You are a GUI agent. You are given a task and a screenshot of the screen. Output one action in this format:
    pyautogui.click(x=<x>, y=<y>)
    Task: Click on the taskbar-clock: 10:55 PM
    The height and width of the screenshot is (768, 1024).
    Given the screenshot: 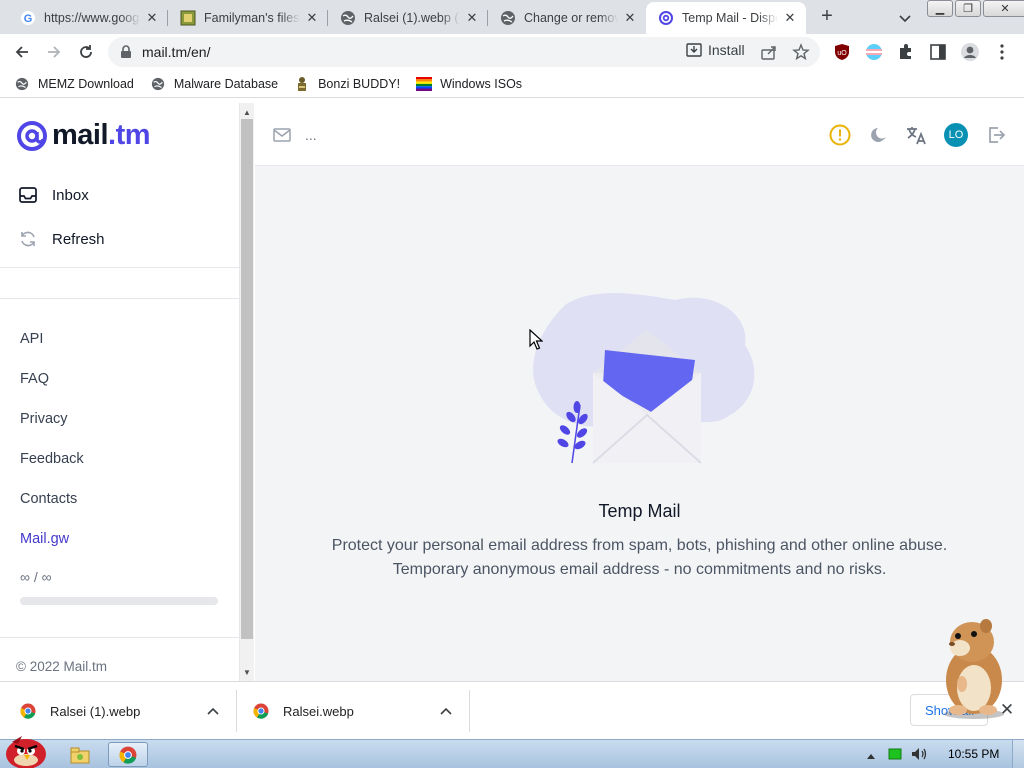 What is the action you would take?
    pyautogui.click(x=973, y=754)
    